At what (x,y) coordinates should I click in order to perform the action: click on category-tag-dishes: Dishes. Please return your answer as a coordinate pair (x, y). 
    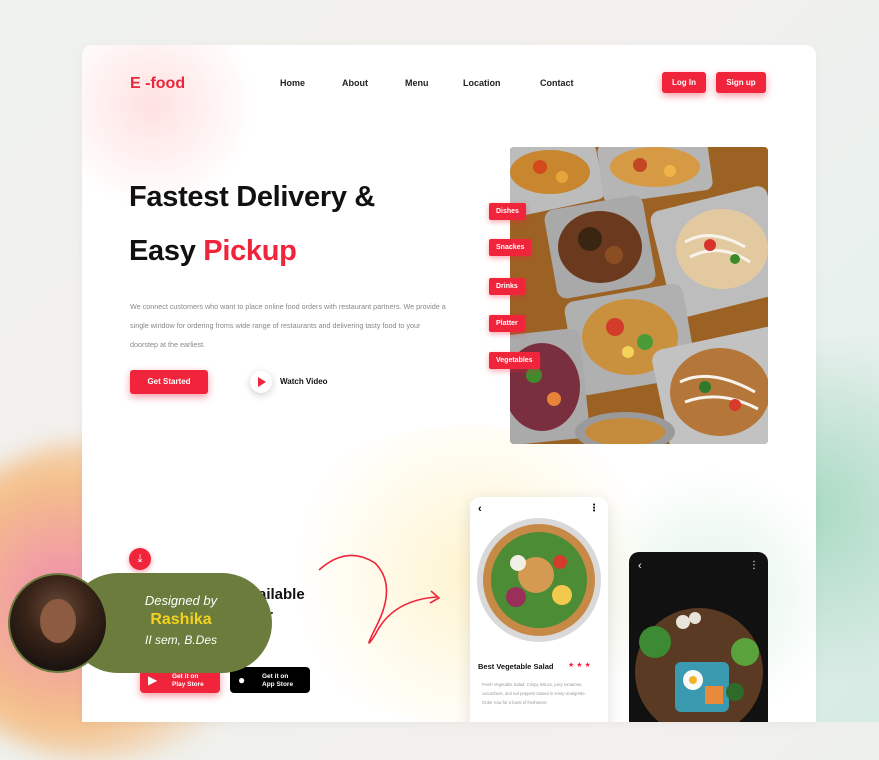
    Looking at the image, I should click on (507, 211).